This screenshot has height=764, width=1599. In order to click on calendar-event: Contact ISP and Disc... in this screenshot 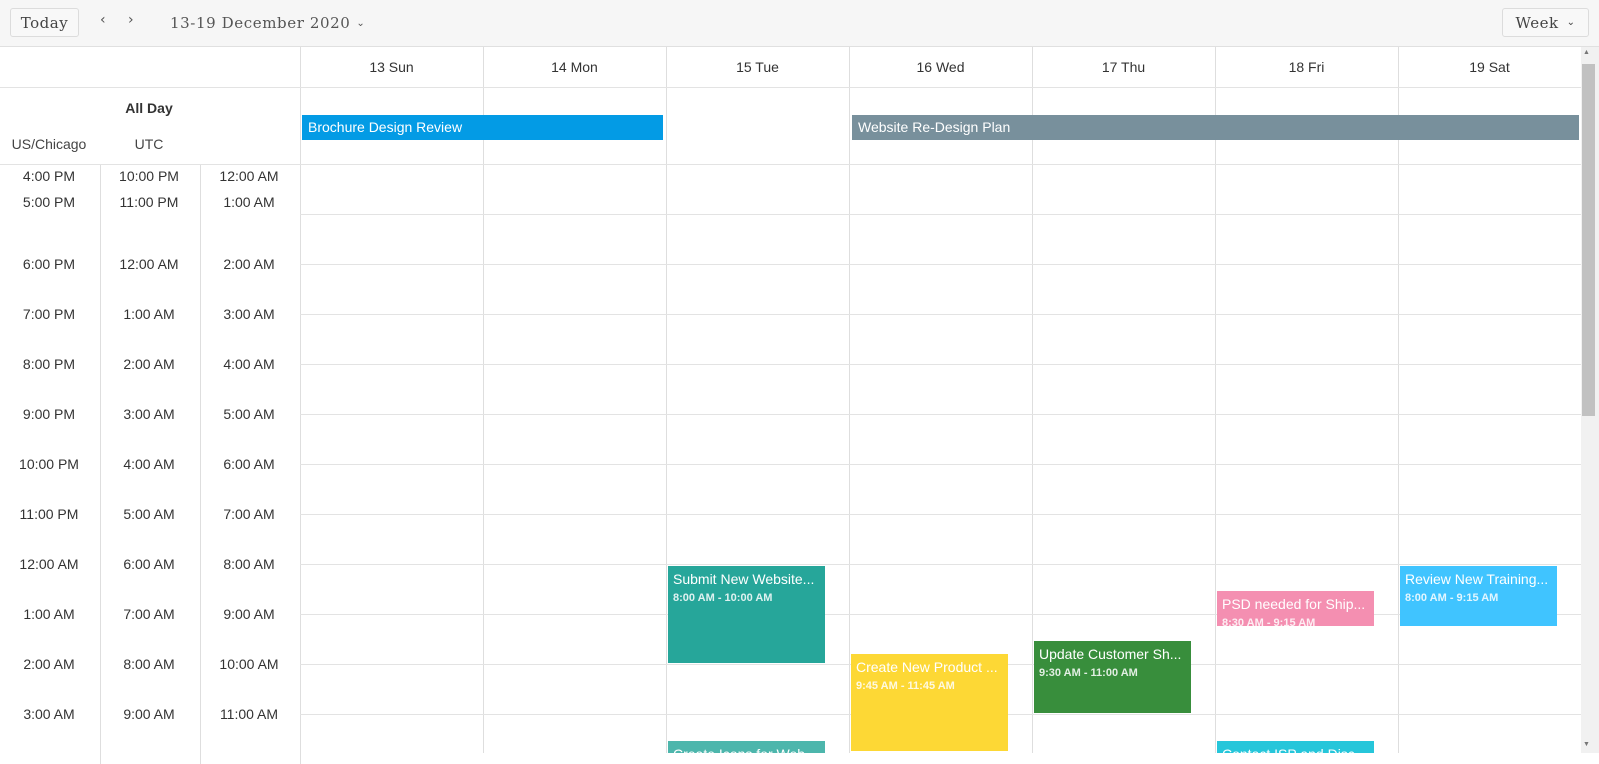, I will do `click(1295, 747)`.